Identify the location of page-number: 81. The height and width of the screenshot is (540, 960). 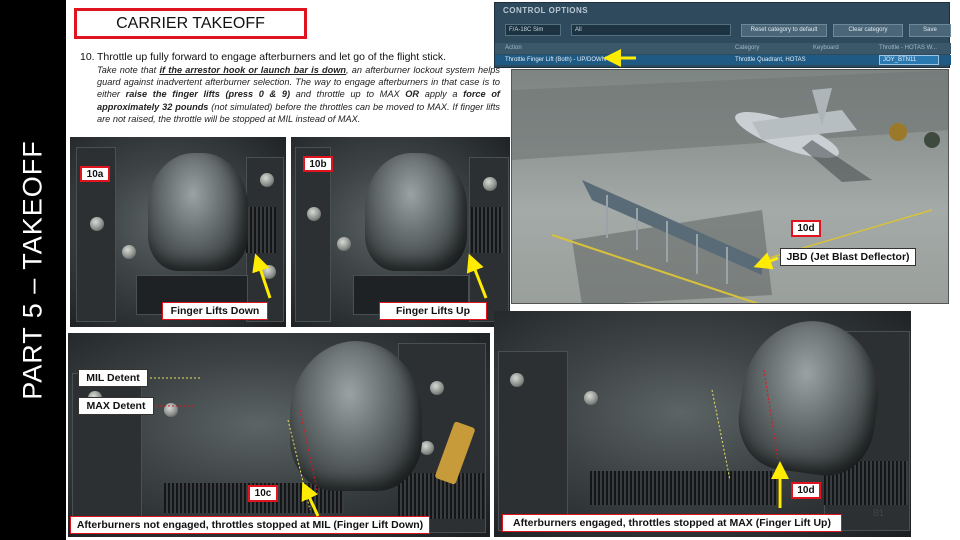
(879, 513).